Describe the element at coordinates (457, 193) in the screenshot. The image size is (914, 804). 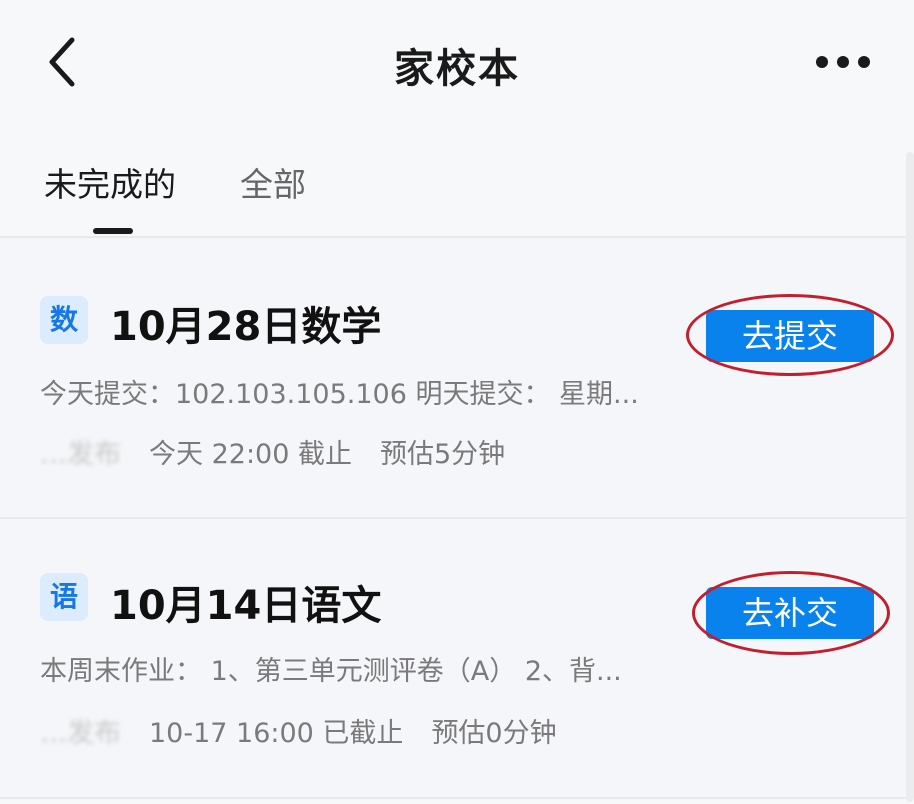
I see `tab-bar: 未完成的 全部` at that location.